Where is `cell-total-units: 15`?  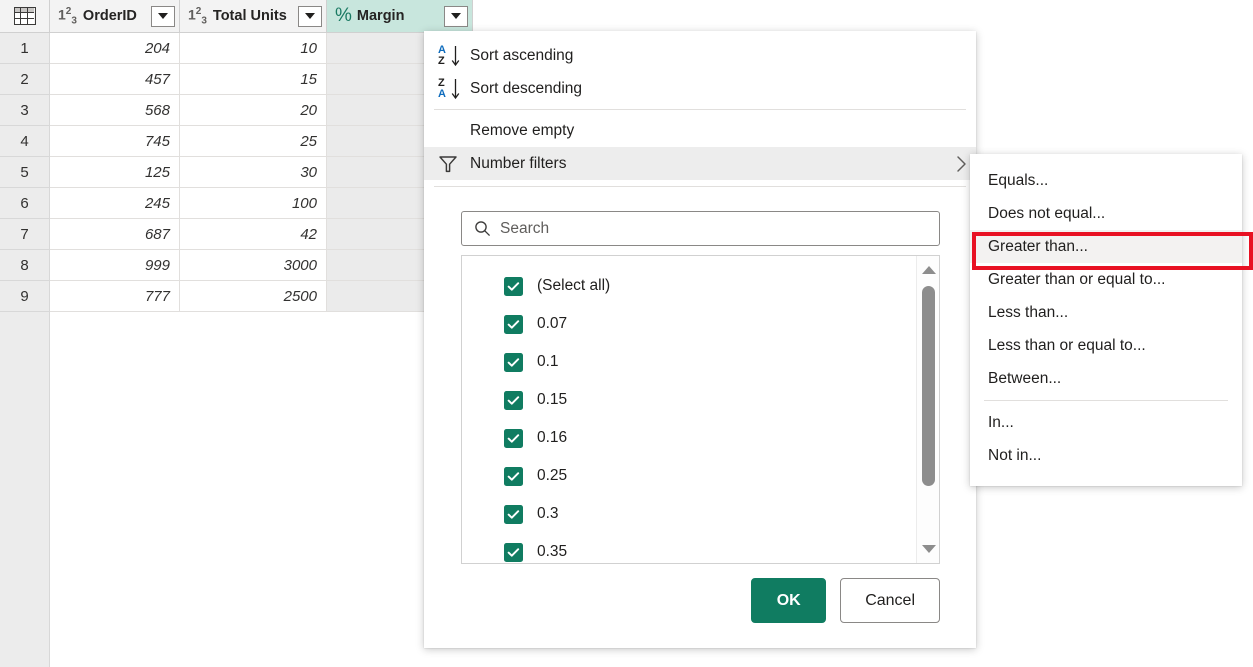 cell-total-units: 15 is located at coordinates (253, 79).